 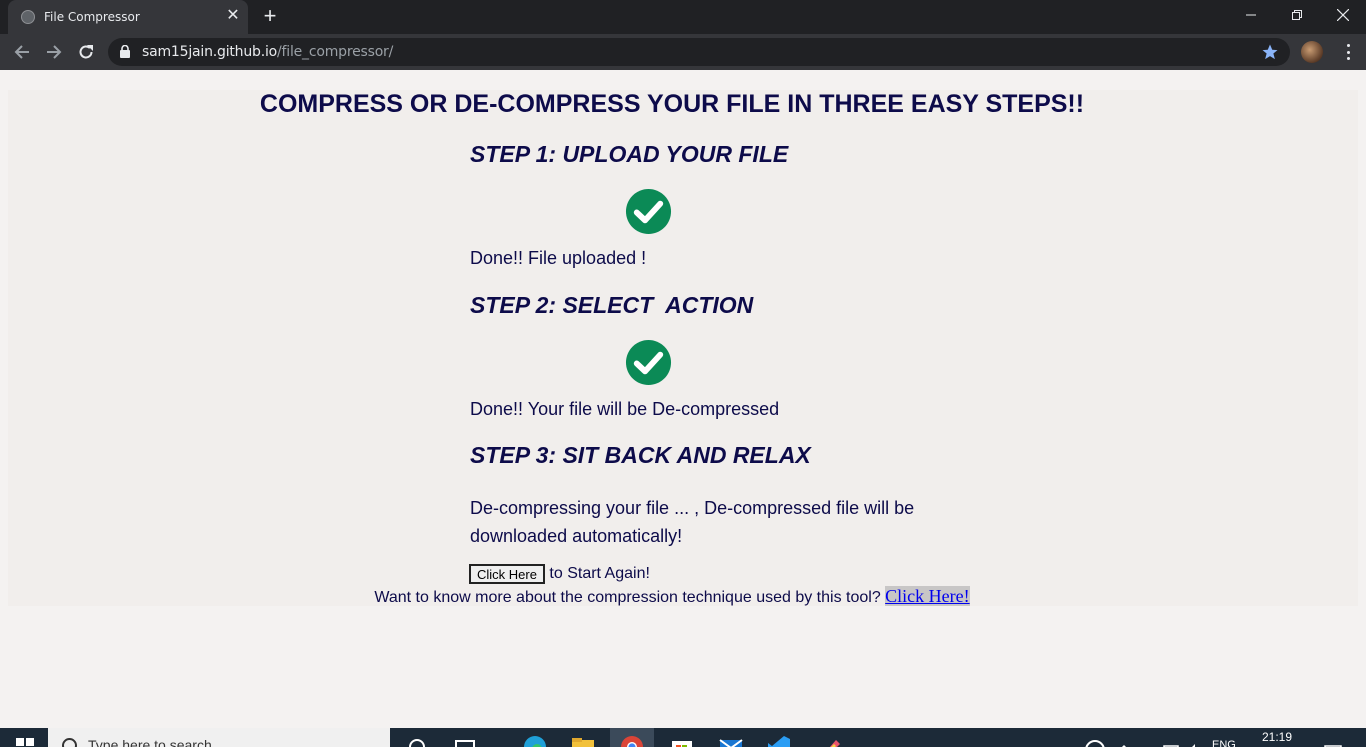 What do you see at coordinates (683, 17) in the screenshot?
I see `browser-tab-strip: File Compressor ✕ +` at bounding box center [683, 17].